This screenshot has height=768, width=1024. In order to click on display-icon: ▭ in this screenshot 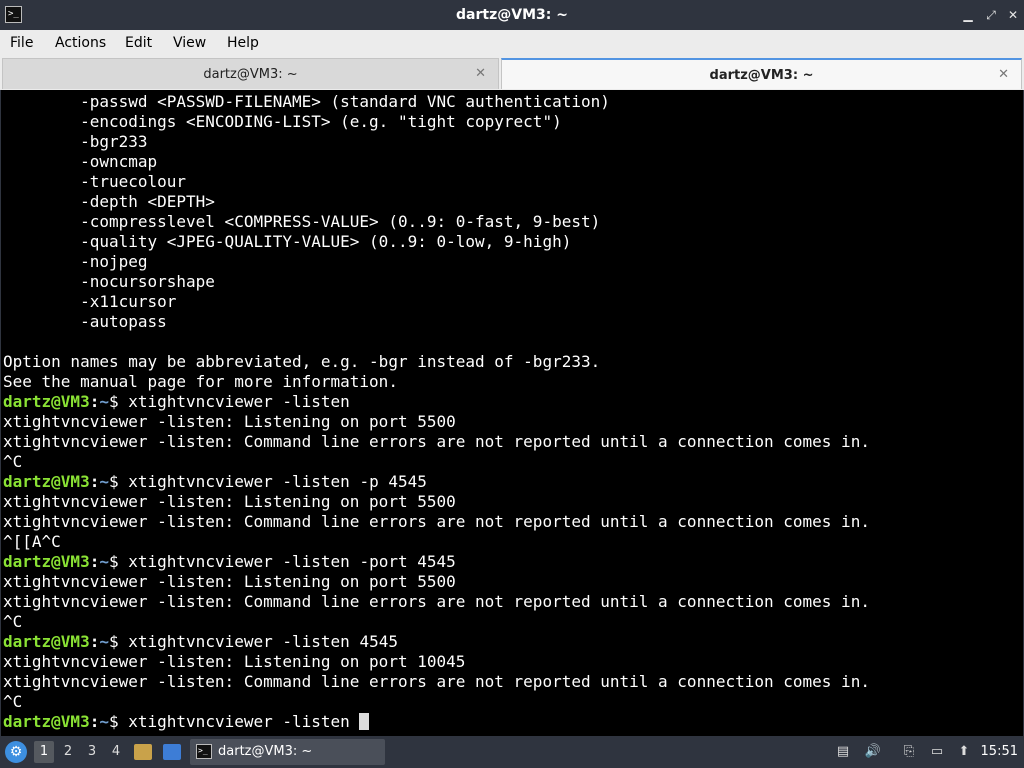, I will do `click(937, 752)`.